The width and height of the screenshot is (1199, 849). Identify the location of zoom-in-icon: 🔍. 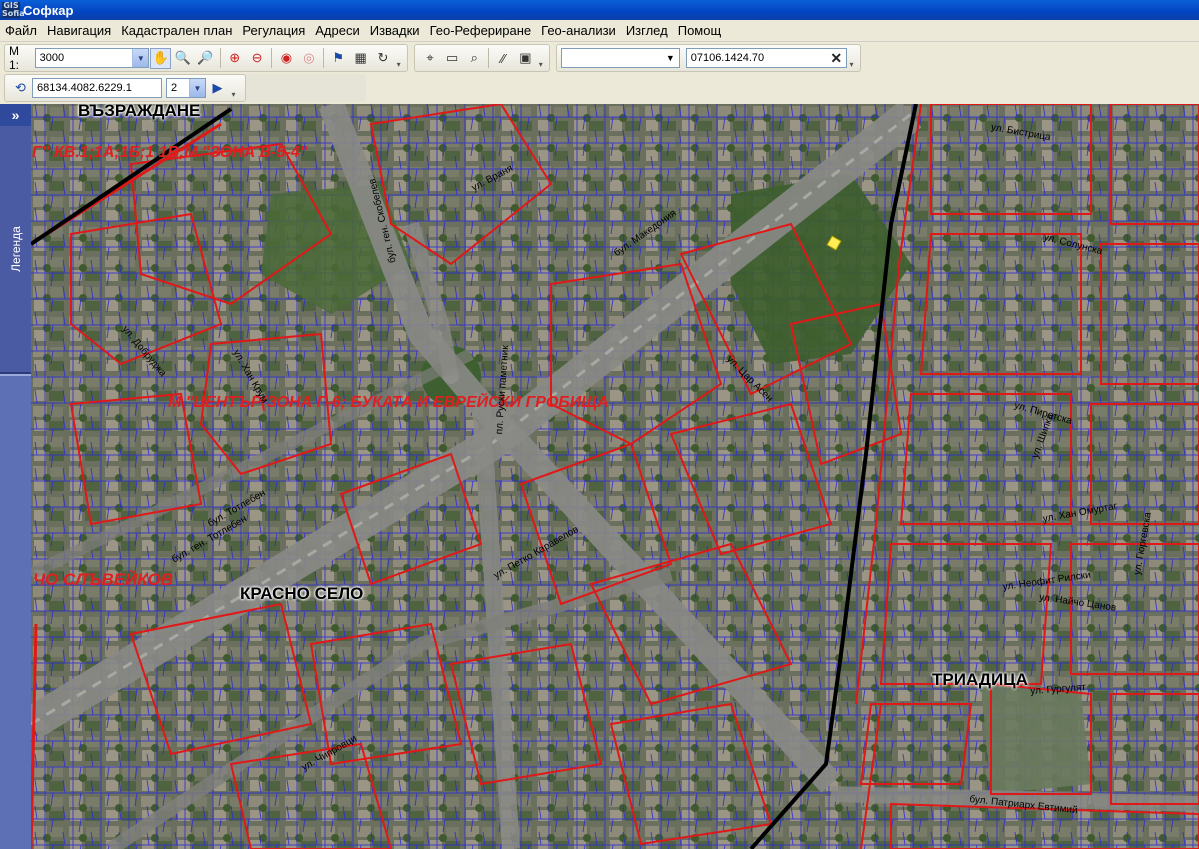
(183, 58).